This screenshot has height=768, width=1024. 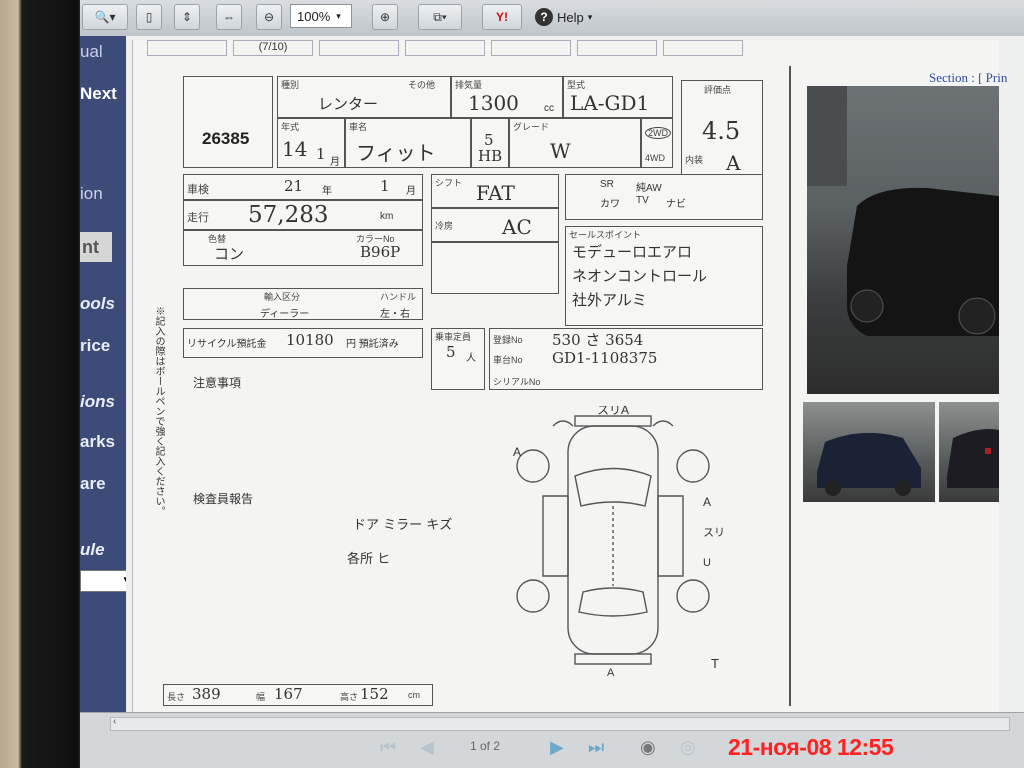 What do you see at coordinates (385, 186) in the screenshot?
I see `inspection-month: 1` at bounding box center [385, 186].